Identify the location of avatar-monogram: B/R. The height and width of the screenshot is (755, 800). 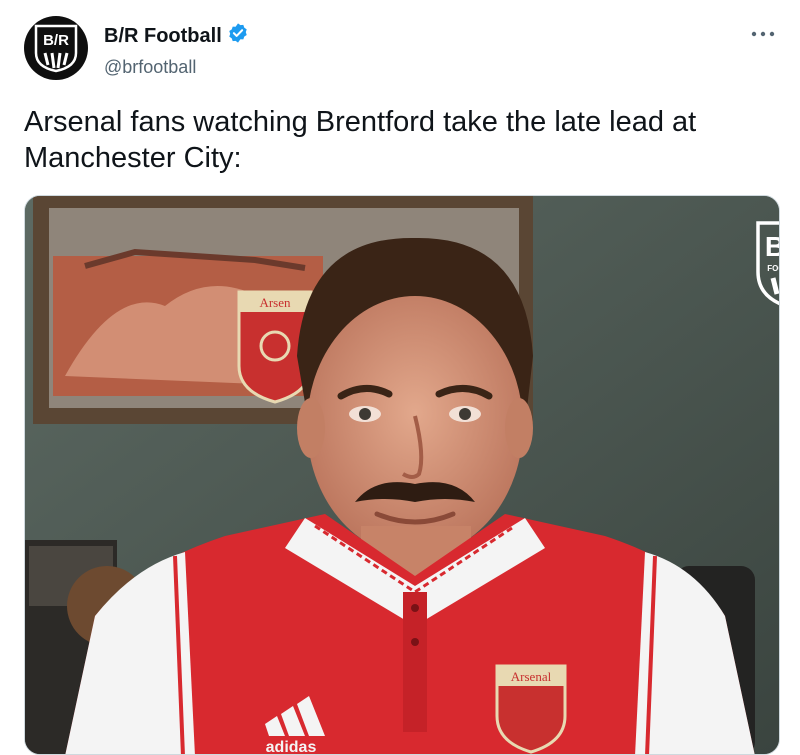
(56, 40).